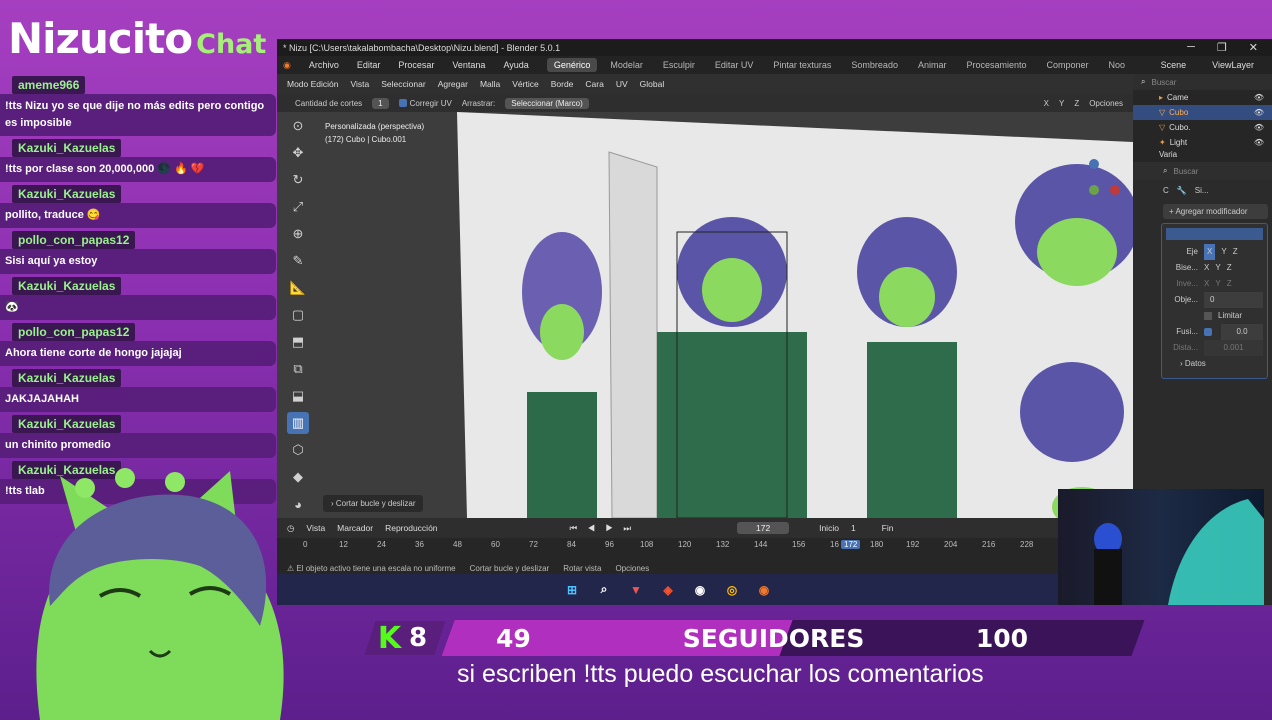  I want to click on windows-start-icon: ⊞, so click(572, 590).